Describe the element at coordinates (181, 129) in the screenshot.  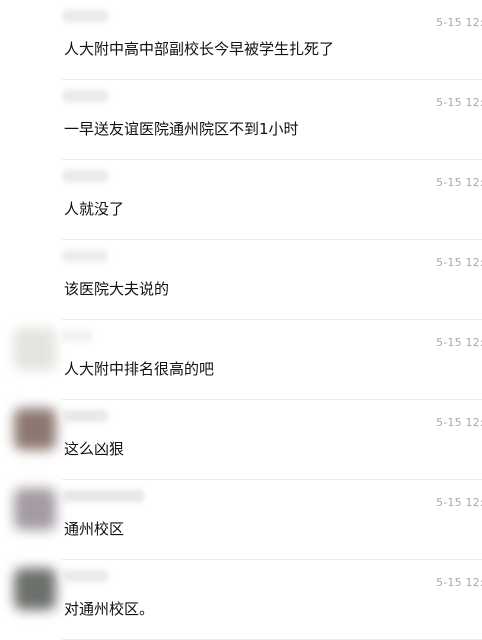
I see `comment-text: 一早送友谊医院通州院区不到1小时` at that location.